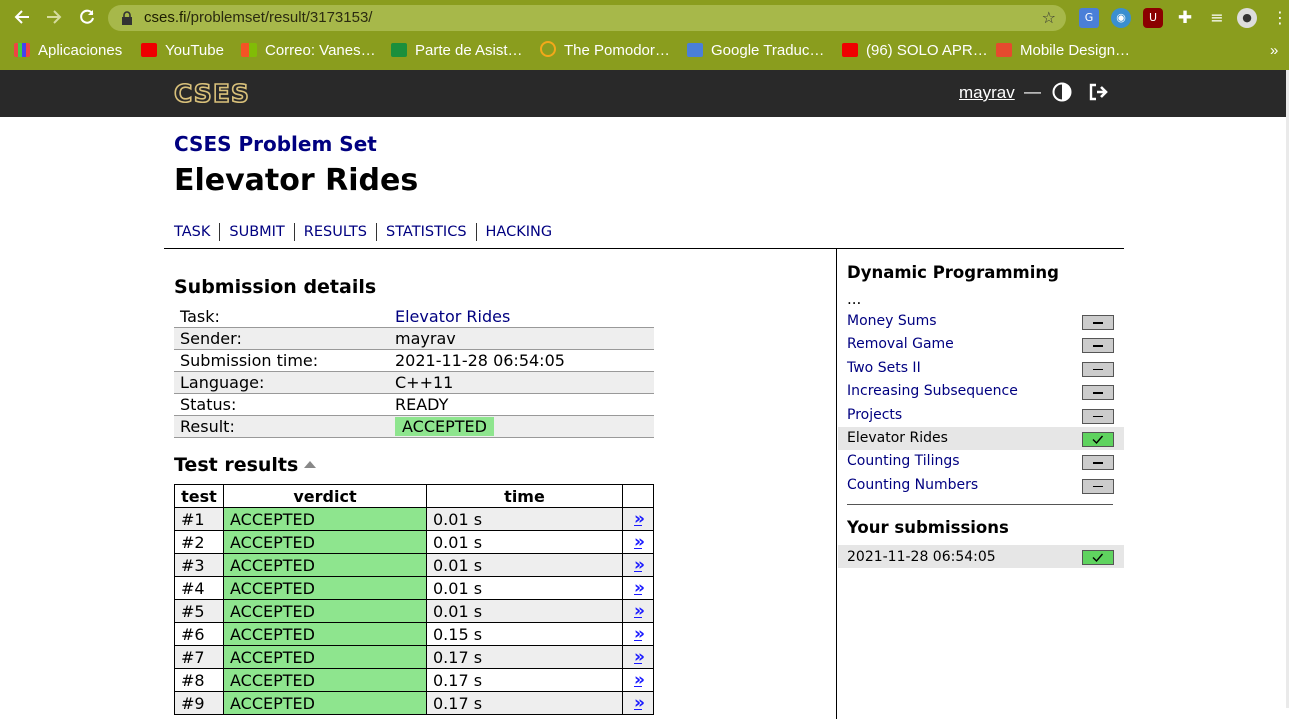 Image resolution: width=1289 pixels, height=719 pixels. Describe the element at coordinates (981, 485) in the screenshot. I see `sidebar-task-item: Counting Numbers` at that location.